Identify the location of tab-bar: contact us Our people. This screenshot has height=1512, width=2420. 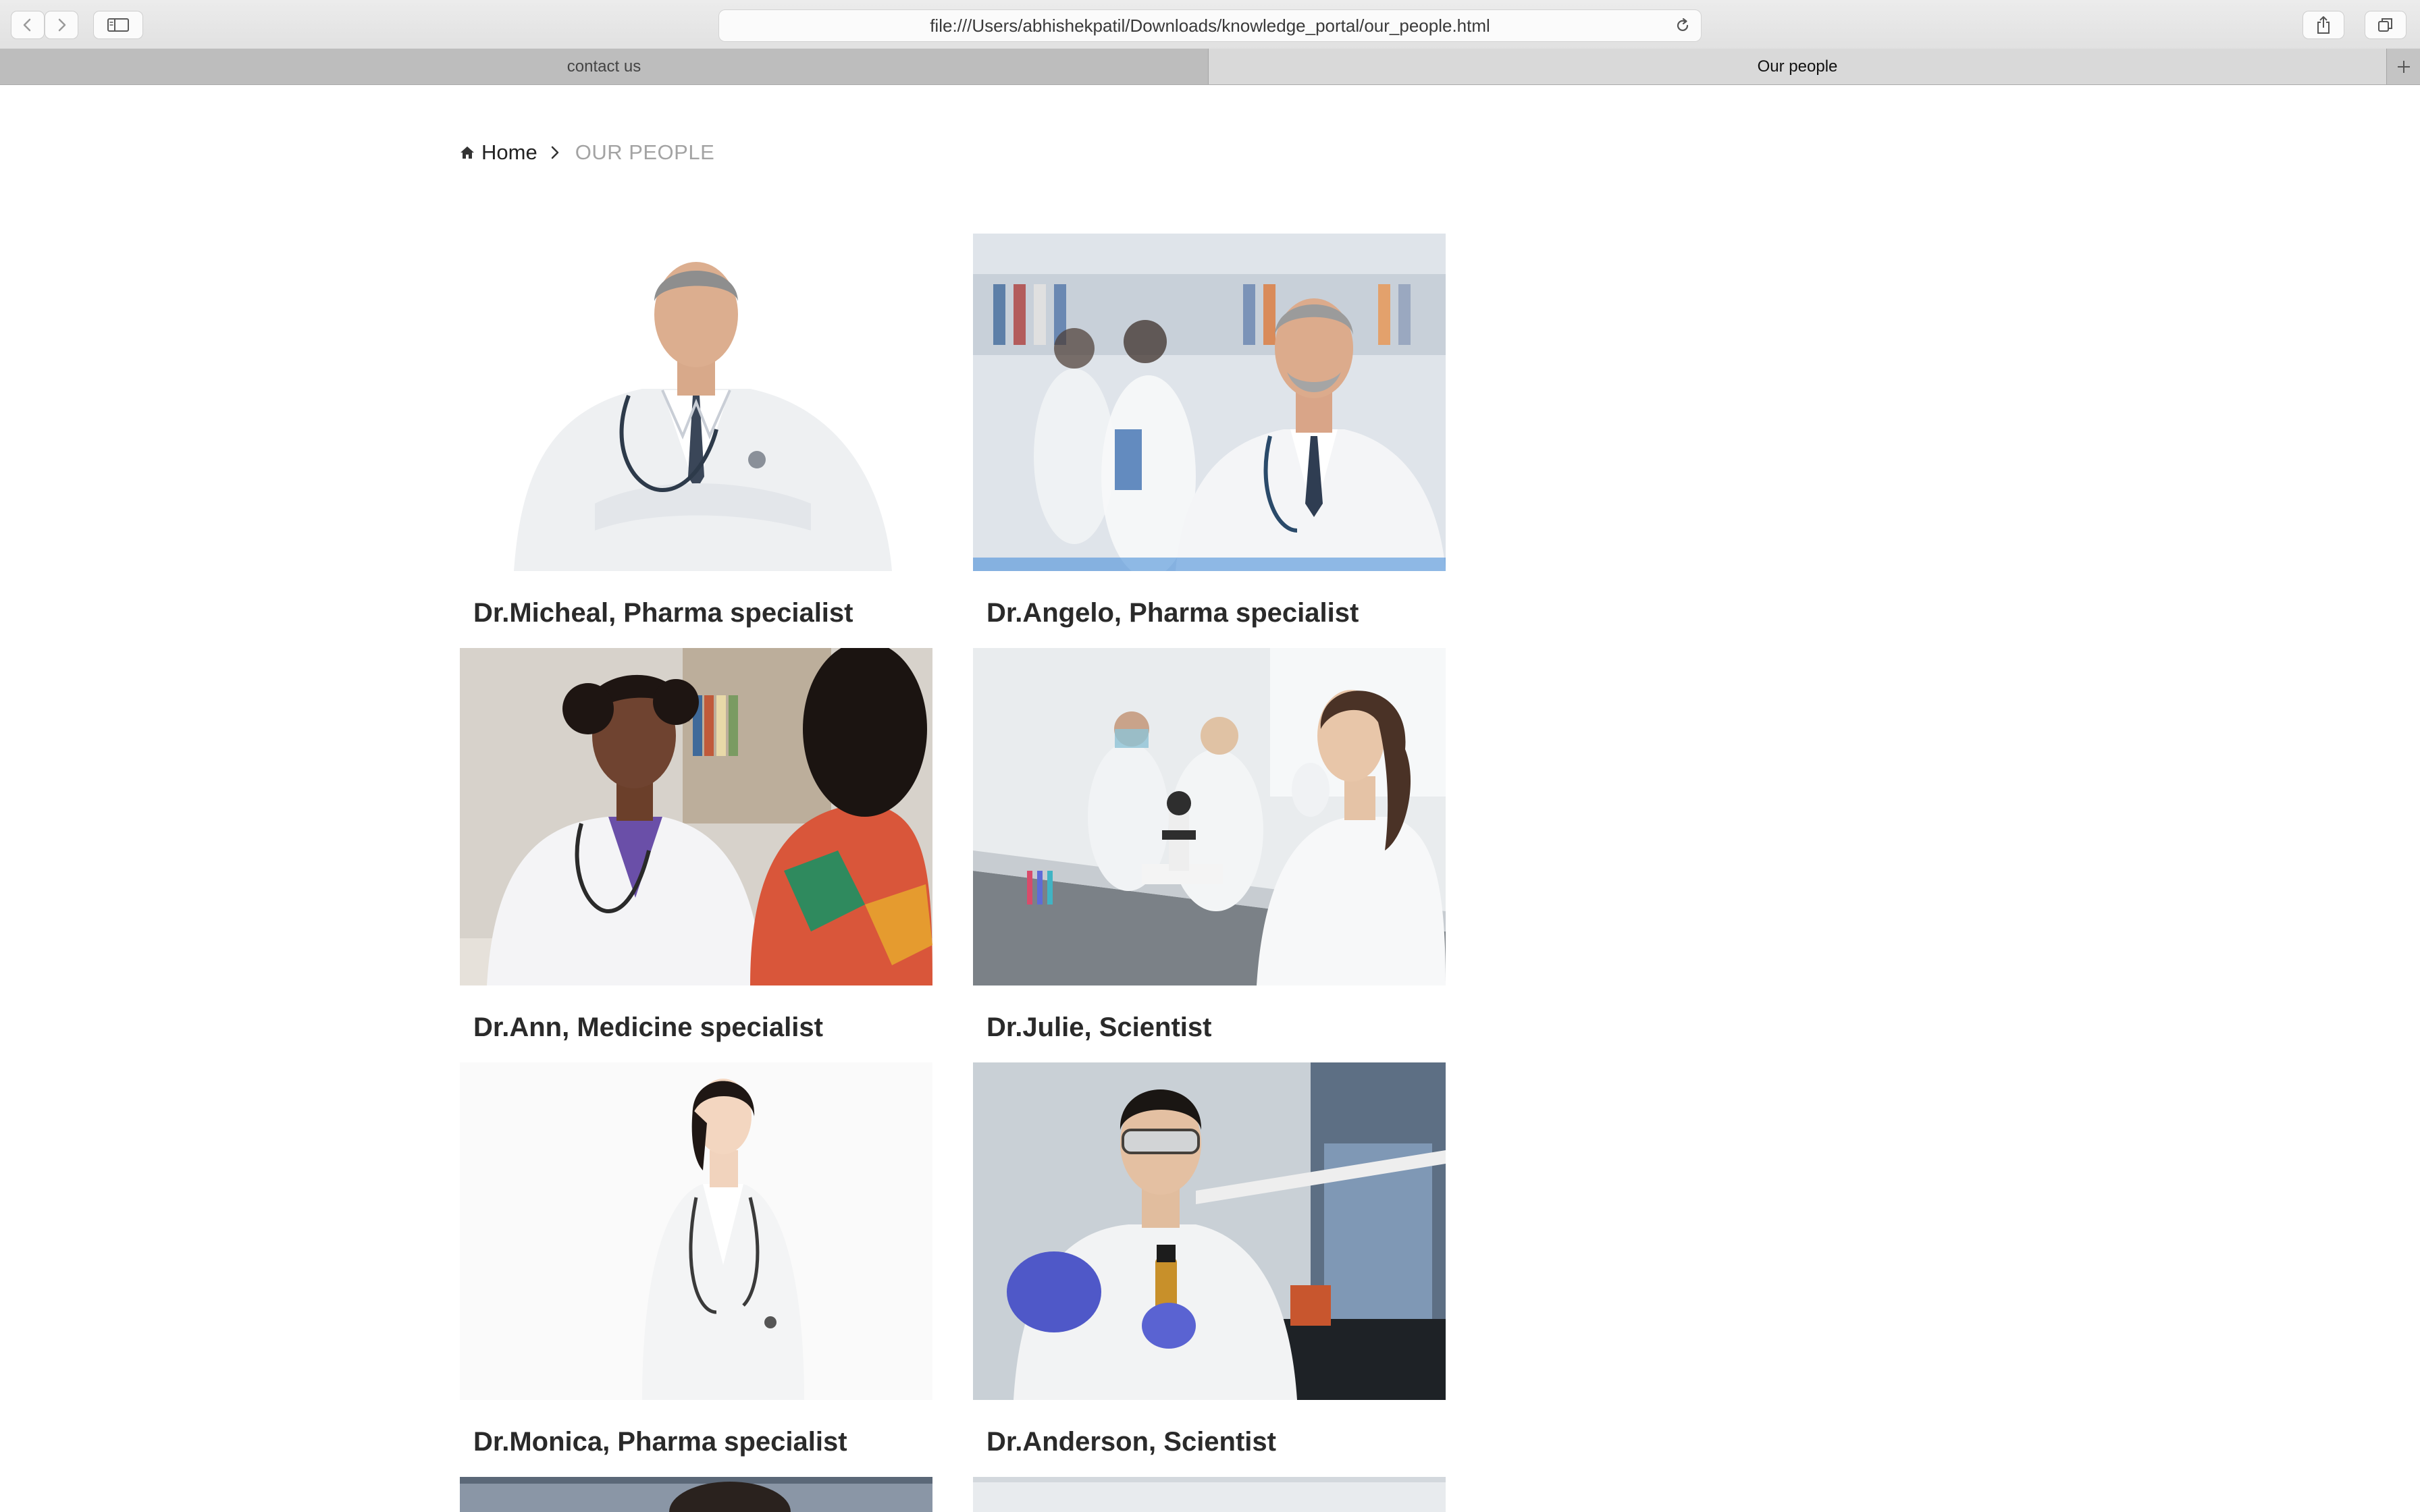
(1210, 67).